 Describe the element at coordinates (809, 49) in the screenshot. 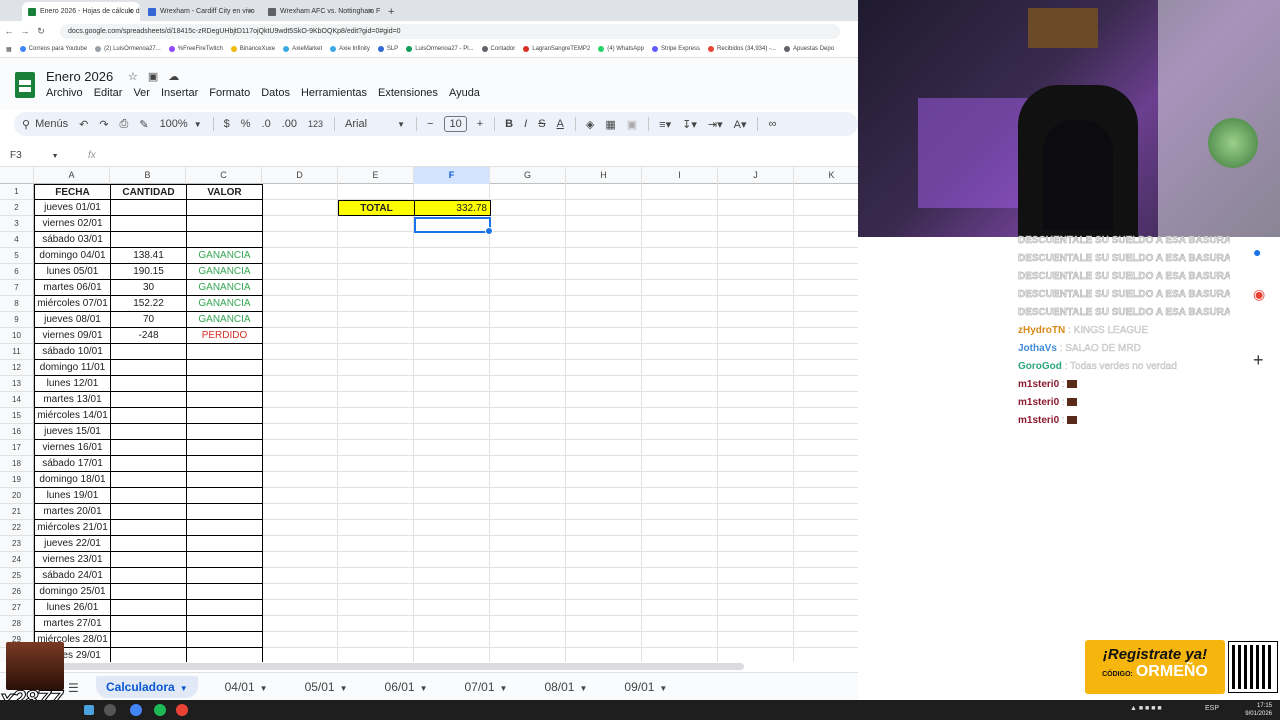

I see `bookmark-item: Apuestas Depo` at that location.